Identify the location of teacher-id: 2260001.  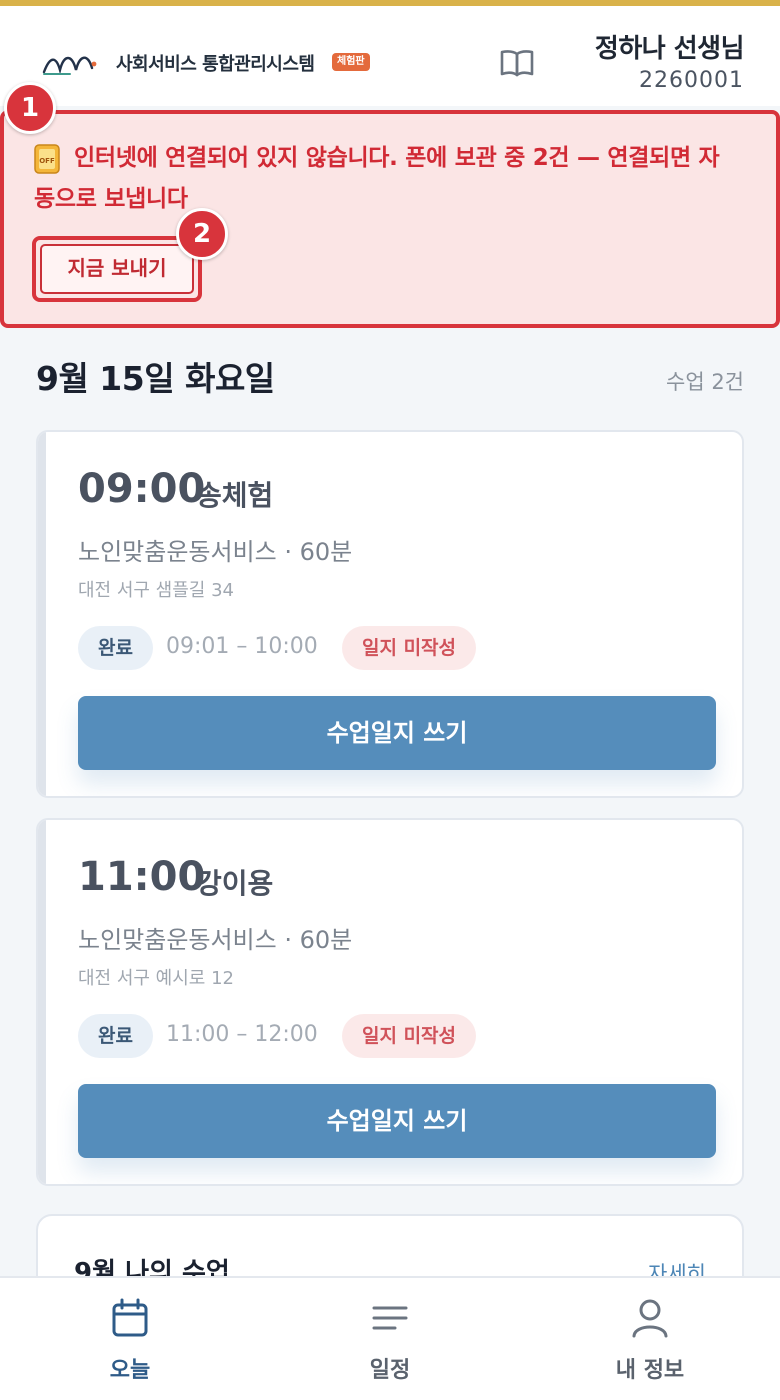
(691, 80).